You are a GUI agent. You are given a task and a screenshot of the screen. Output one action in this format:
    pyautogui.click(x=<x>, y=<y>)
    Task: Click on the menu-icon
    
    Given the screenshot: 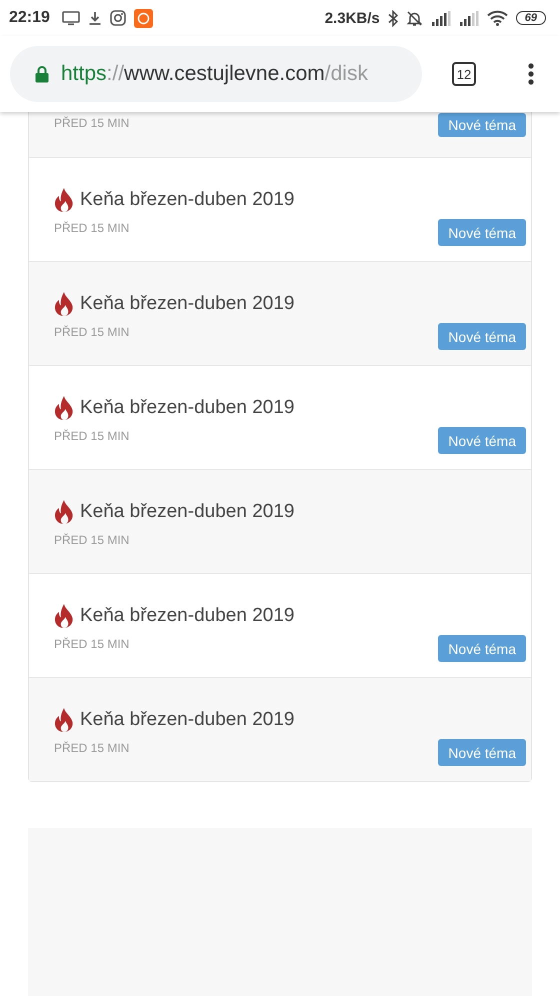 What is the action you would take?
    pyautogui.click(x=531, y=74)
    